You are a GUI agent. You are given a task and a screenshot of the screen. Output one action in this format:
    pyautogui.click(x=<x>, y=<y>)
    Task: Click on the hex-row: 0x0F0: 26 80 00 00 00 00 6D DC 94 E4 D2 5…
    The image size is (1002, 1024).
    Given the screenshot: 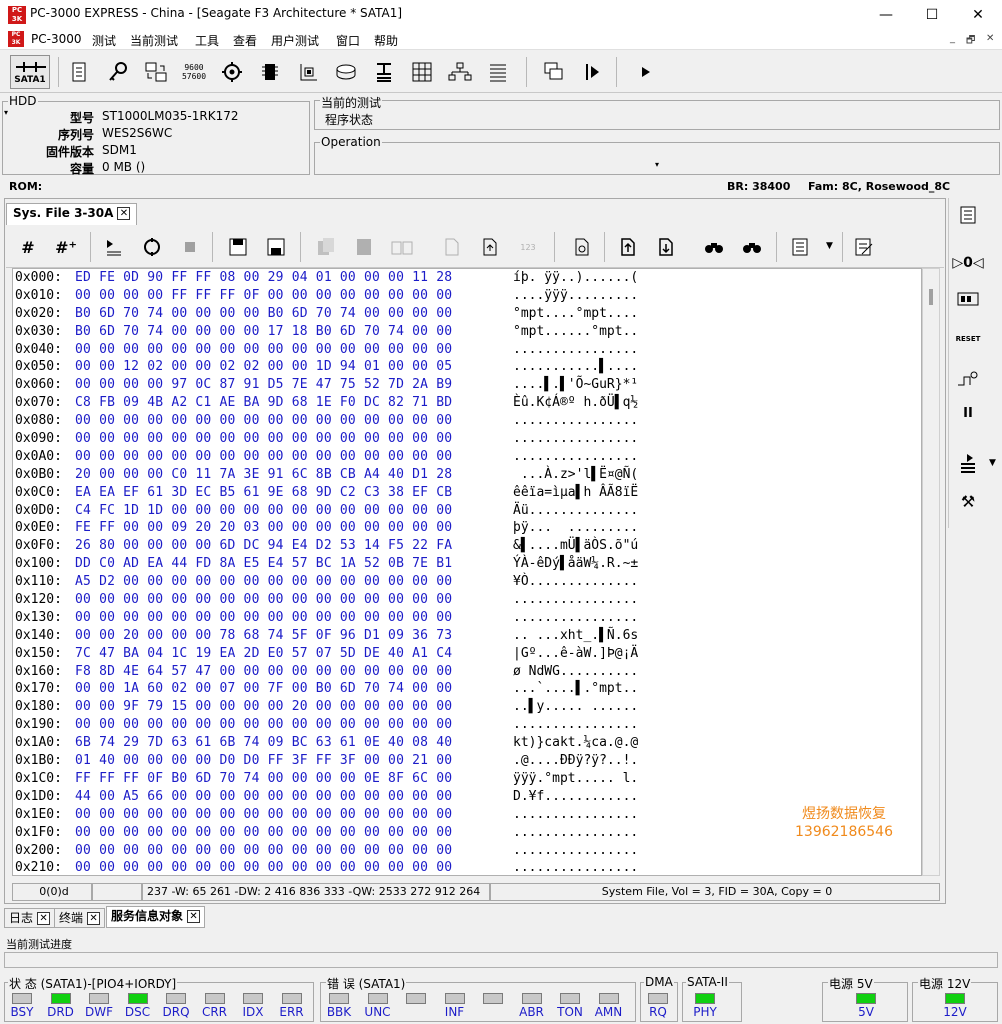 What is the action you would take?
    pyautogui.click(x=467, y=546)
    